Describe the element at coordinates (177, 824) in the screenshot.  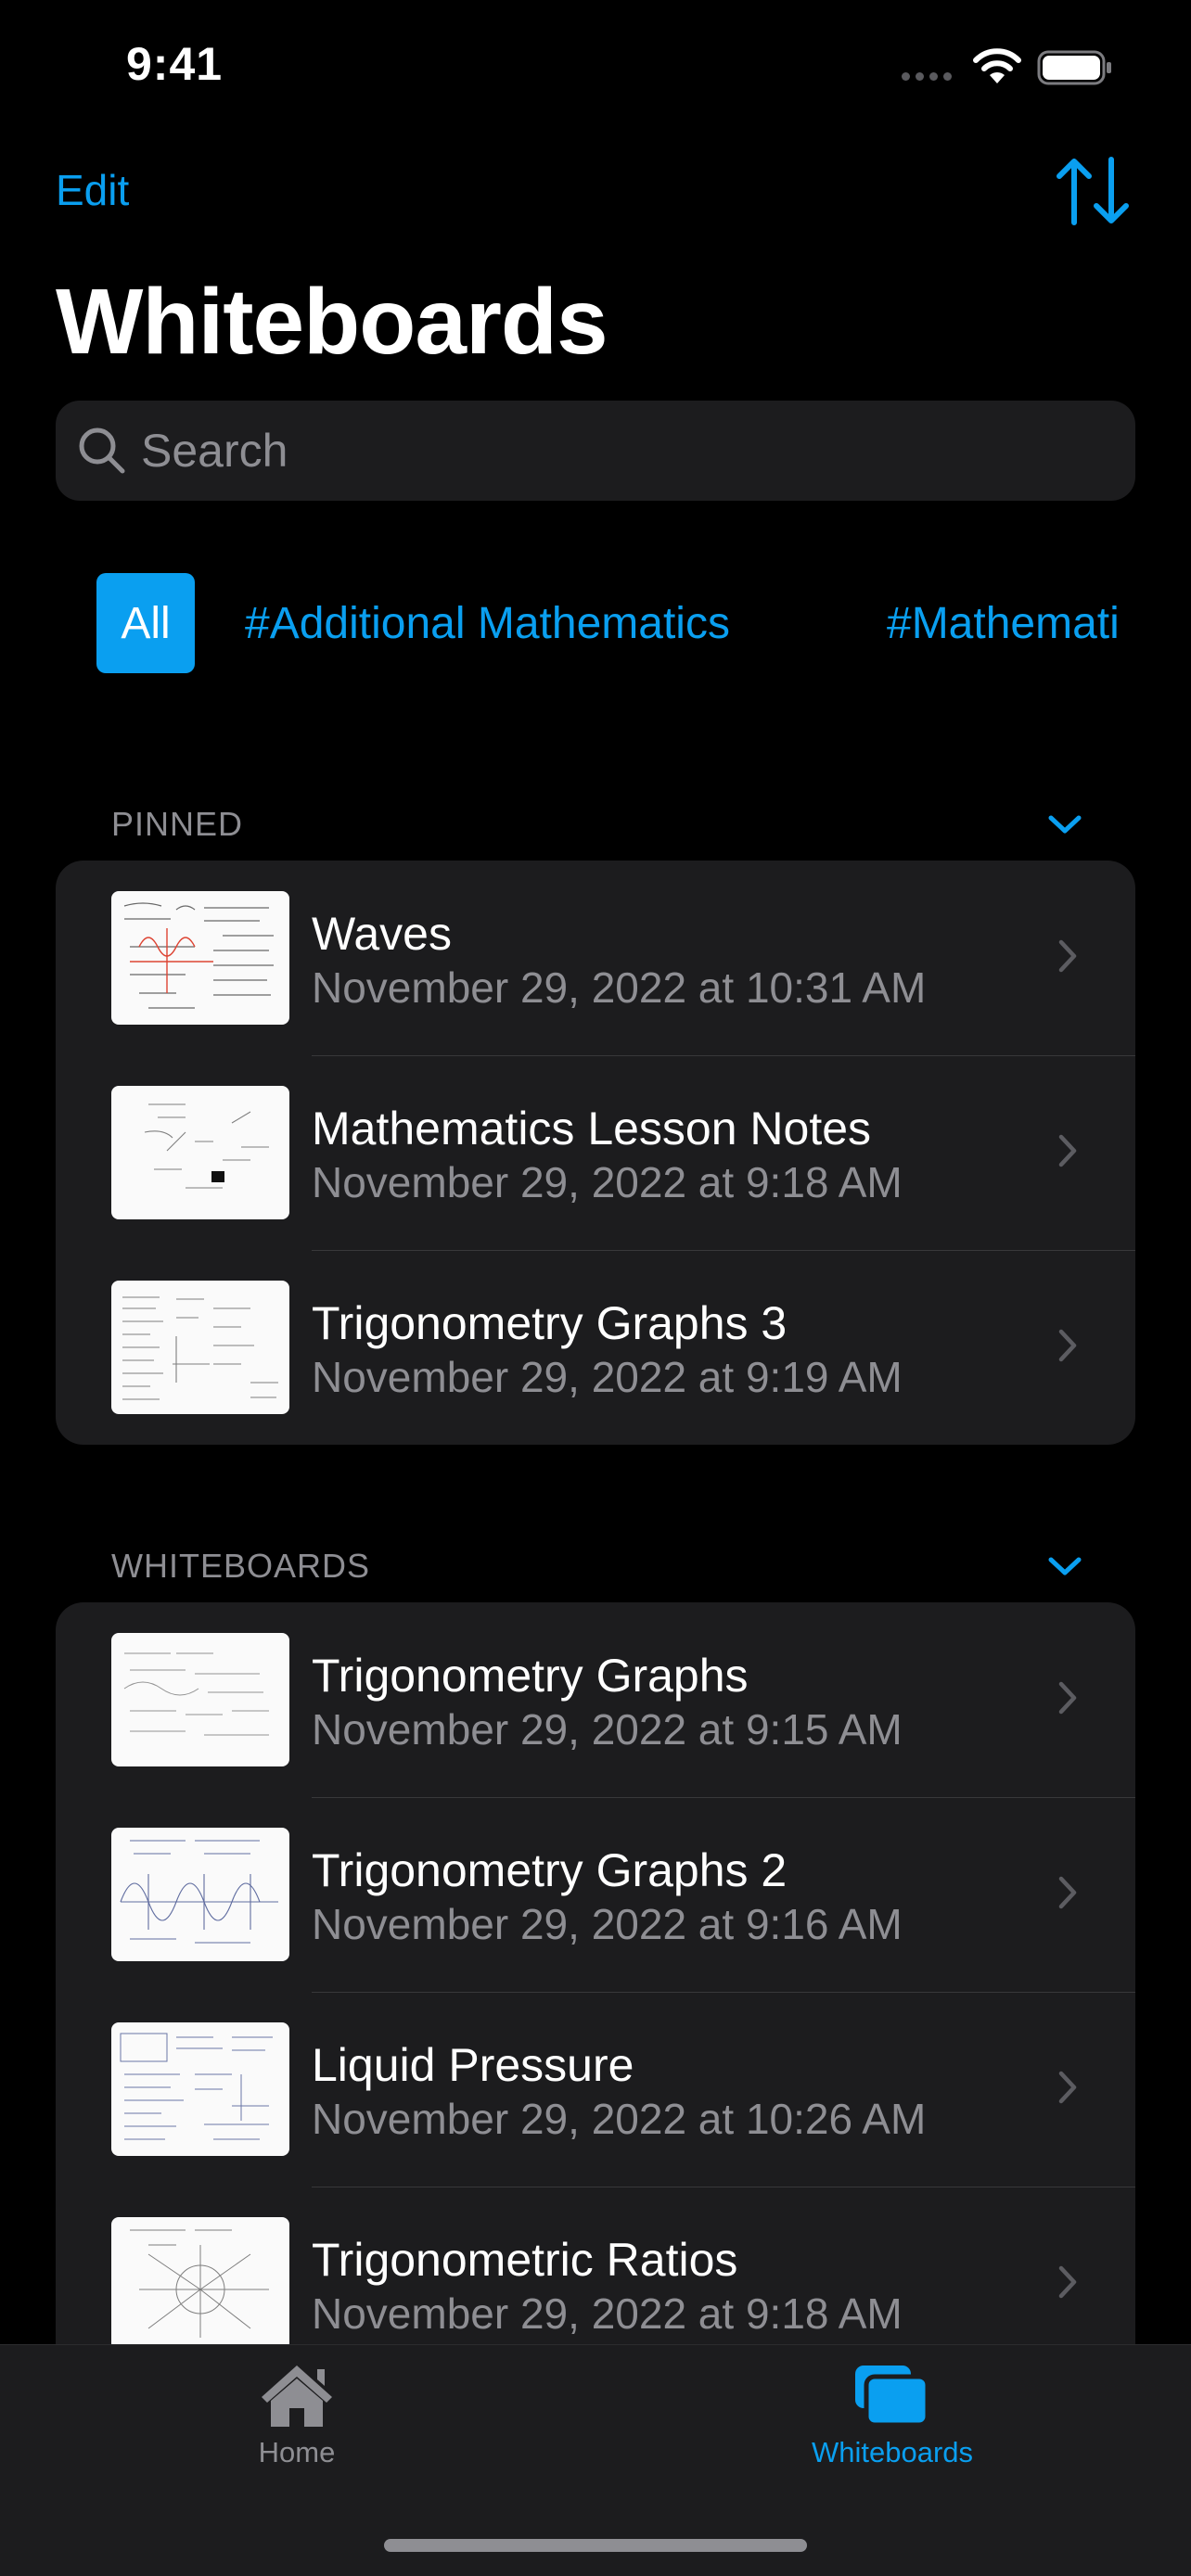
I see `section-header-pinned: PINNED` at that location.